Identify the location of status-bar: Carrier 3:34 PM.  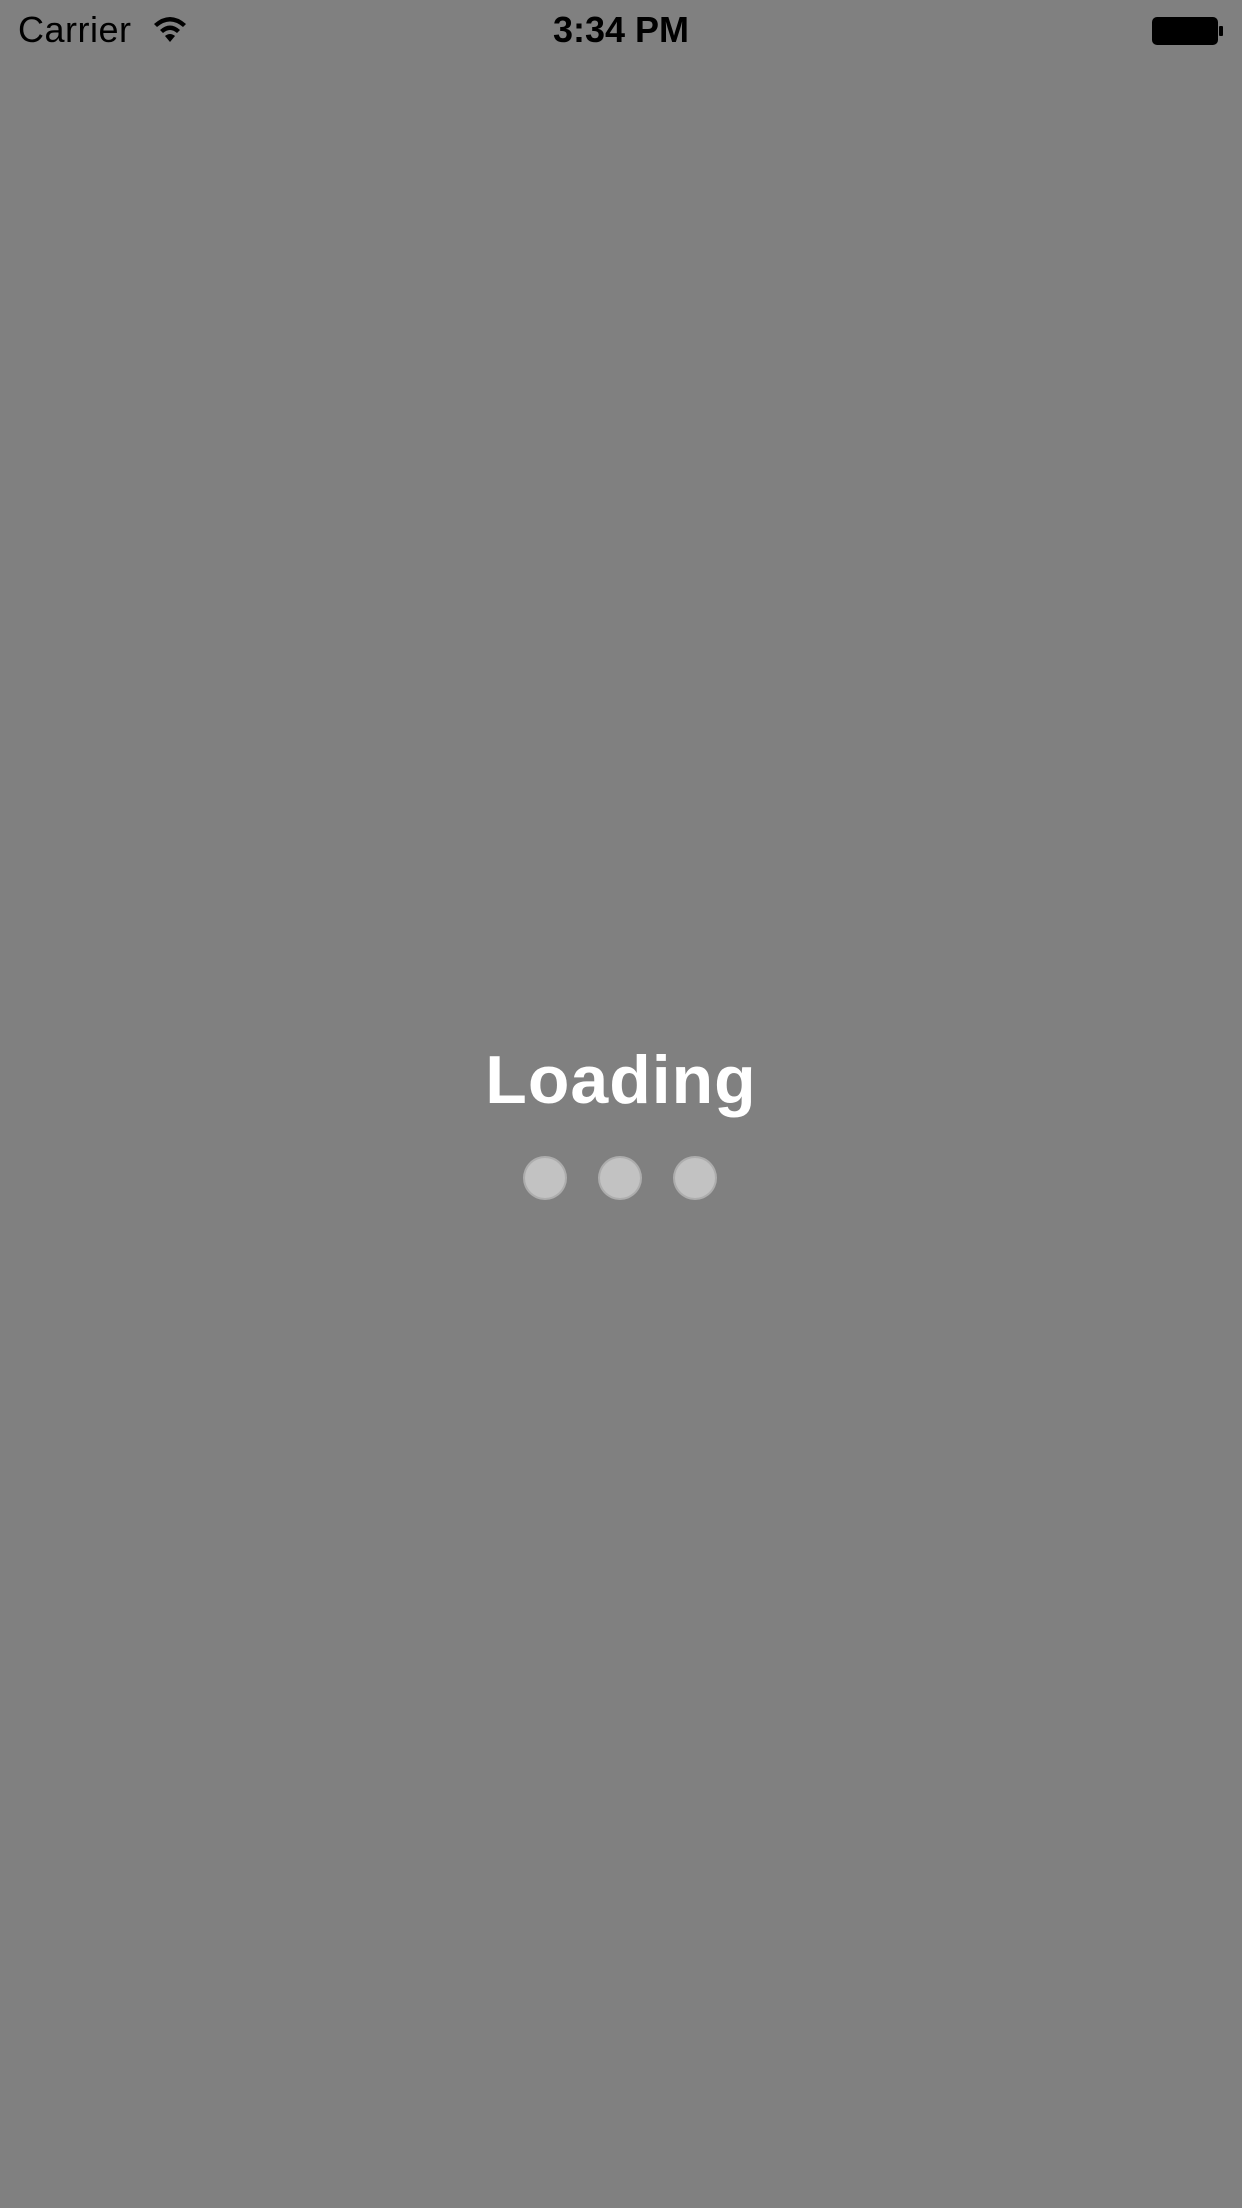
(621, 30).